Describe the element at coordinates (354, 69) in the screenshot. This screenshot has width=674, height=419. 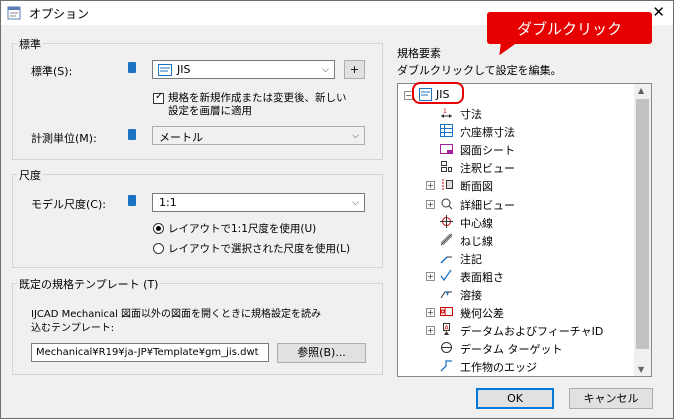
I see `add-standard-button: +` at that location.